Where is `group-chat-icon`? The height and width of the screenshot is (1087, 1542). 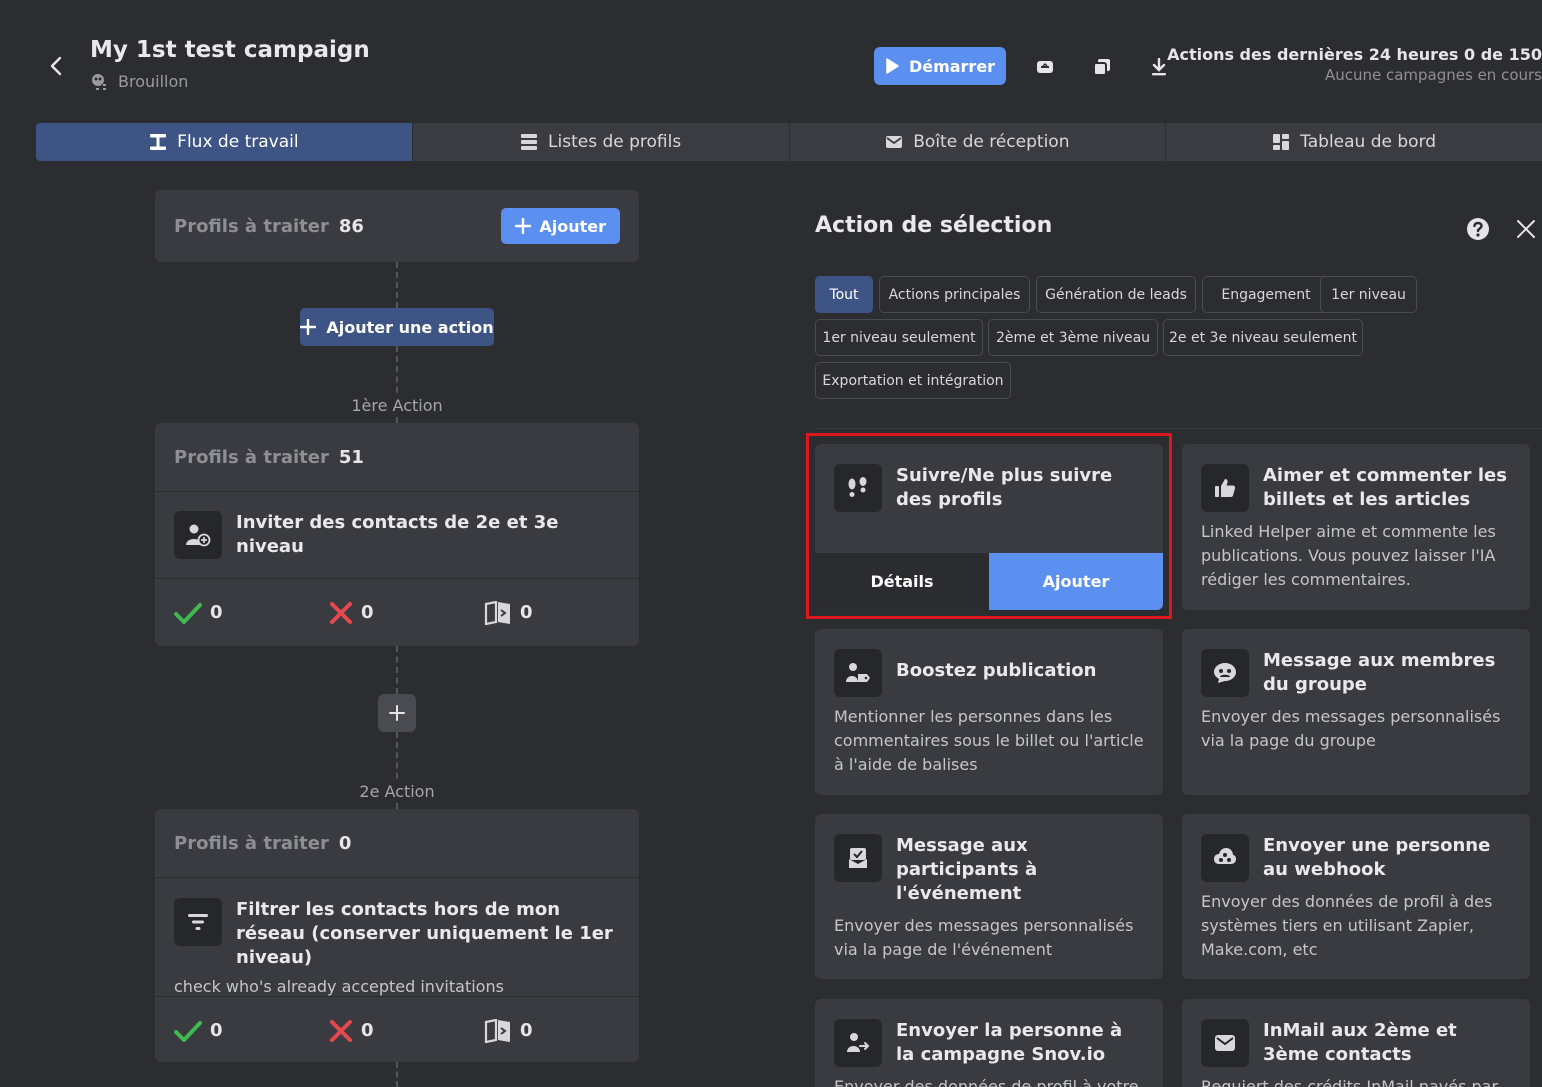 group-chat-icon is located at coordinates (1225, 673).